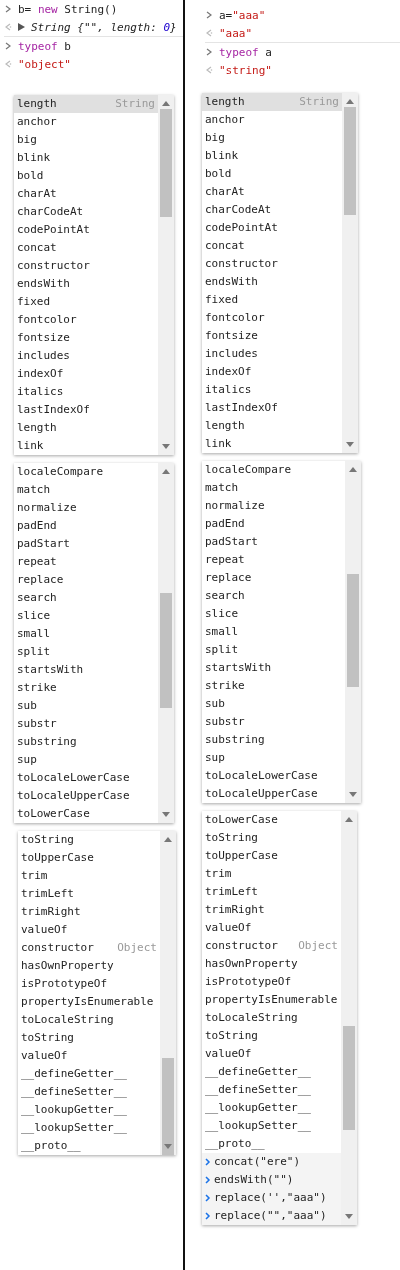 This screenshot has width=400, height=1270. Describe the element at coordinates (86, 634) in the screenshot. I see `suggestion-item: small` at that location.